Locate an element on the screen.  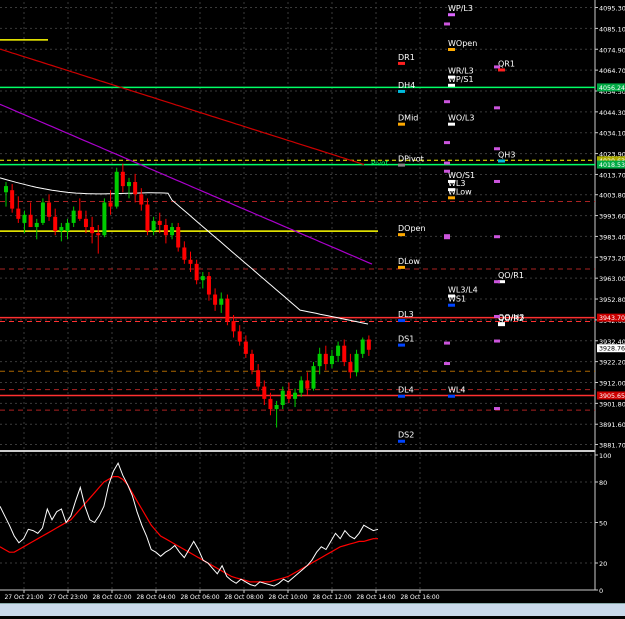
time-tick-label: 28 Oct 04:00 is located at coordinates (155, 597).